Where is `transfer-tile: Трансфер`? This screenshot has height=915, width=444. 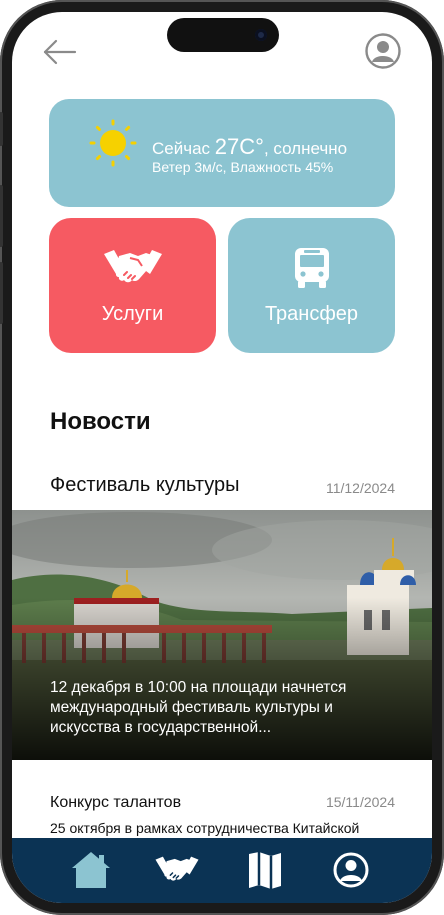
transfer-tile: Трансфер is located at coordinates (311, 285).